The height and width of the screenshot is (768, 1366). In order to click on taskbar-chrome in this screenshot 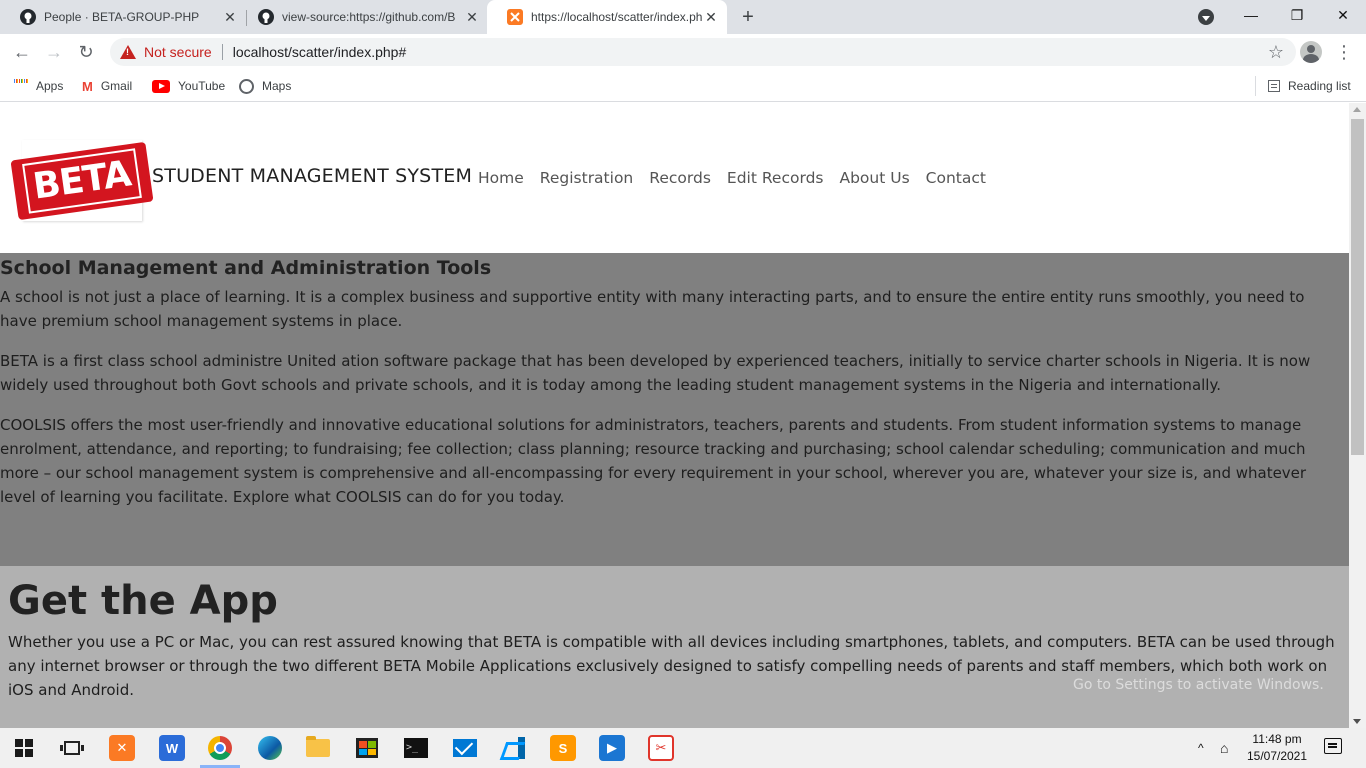, I will do `click(220, 748)`.